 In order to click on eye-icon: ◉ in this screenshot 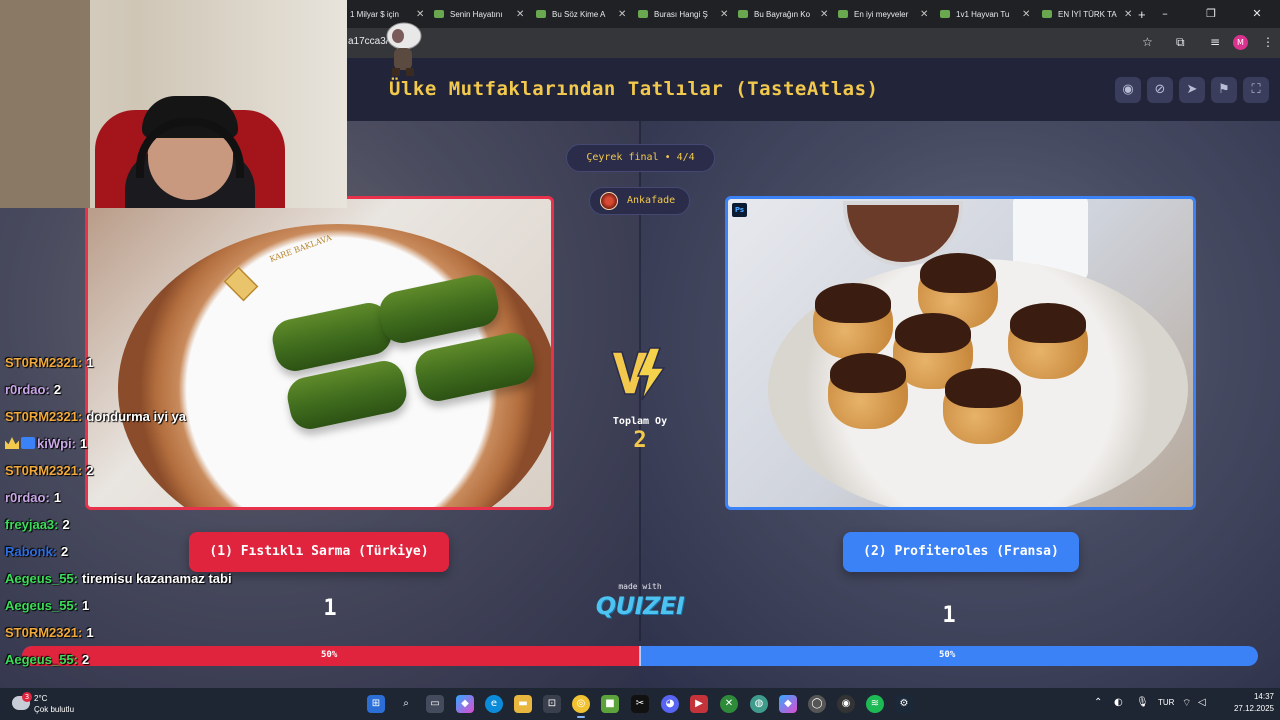, I will do `click(1128, 90)`.